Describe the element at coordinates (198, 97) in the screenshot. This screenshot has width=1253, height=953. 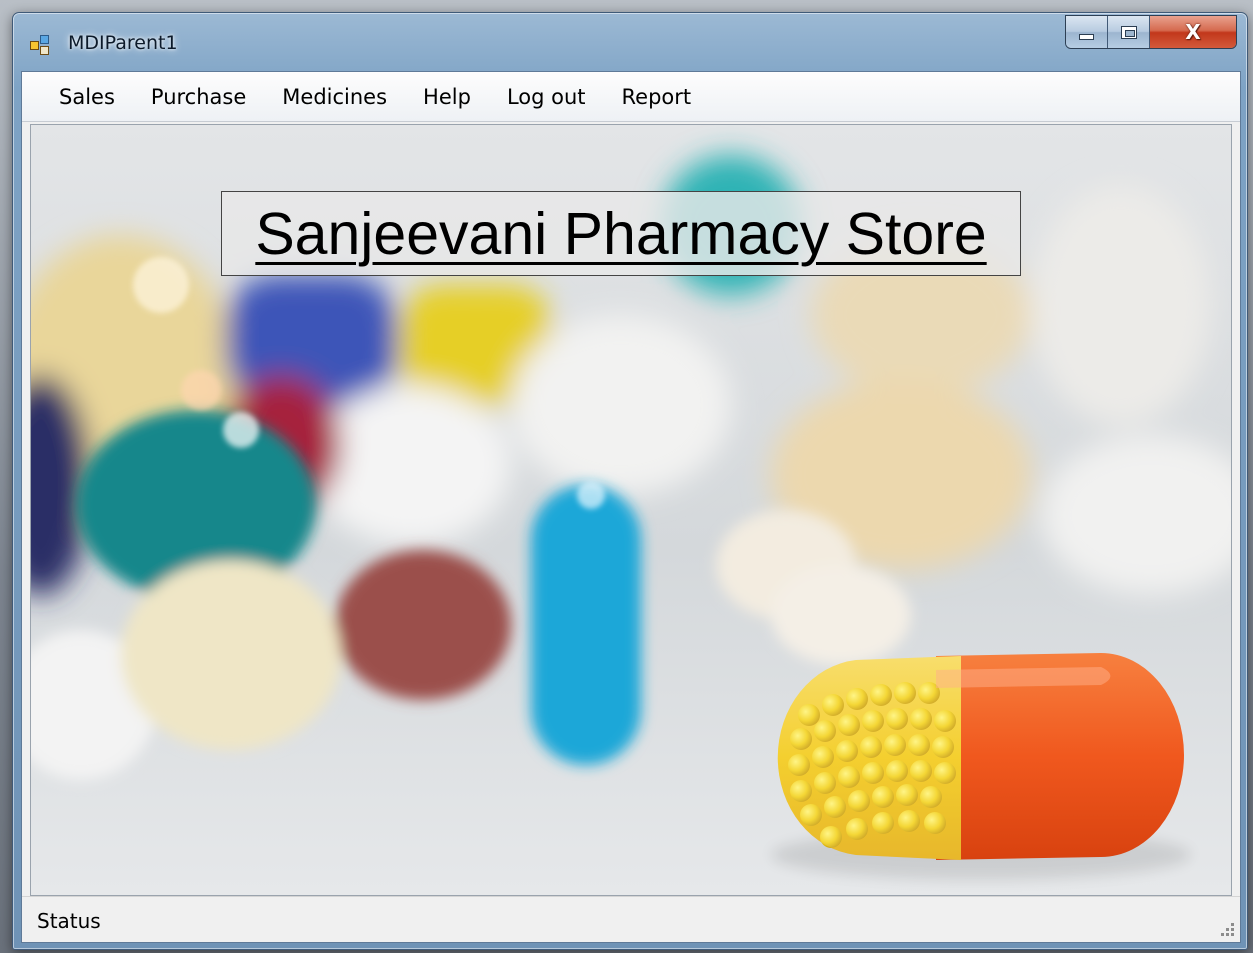
I see `menu-item-purchase: Purchase` at that location.